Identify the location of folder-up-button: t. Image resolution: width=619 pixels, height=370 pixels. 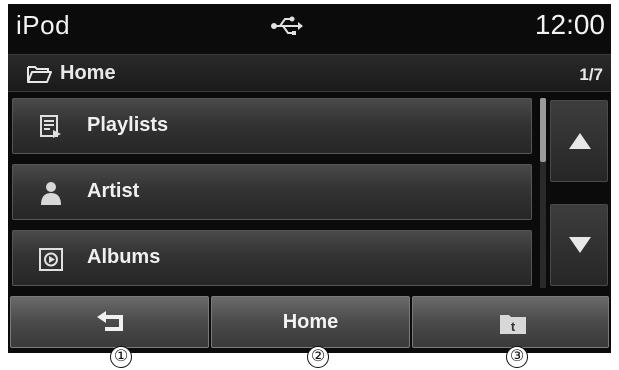
(510, 322).